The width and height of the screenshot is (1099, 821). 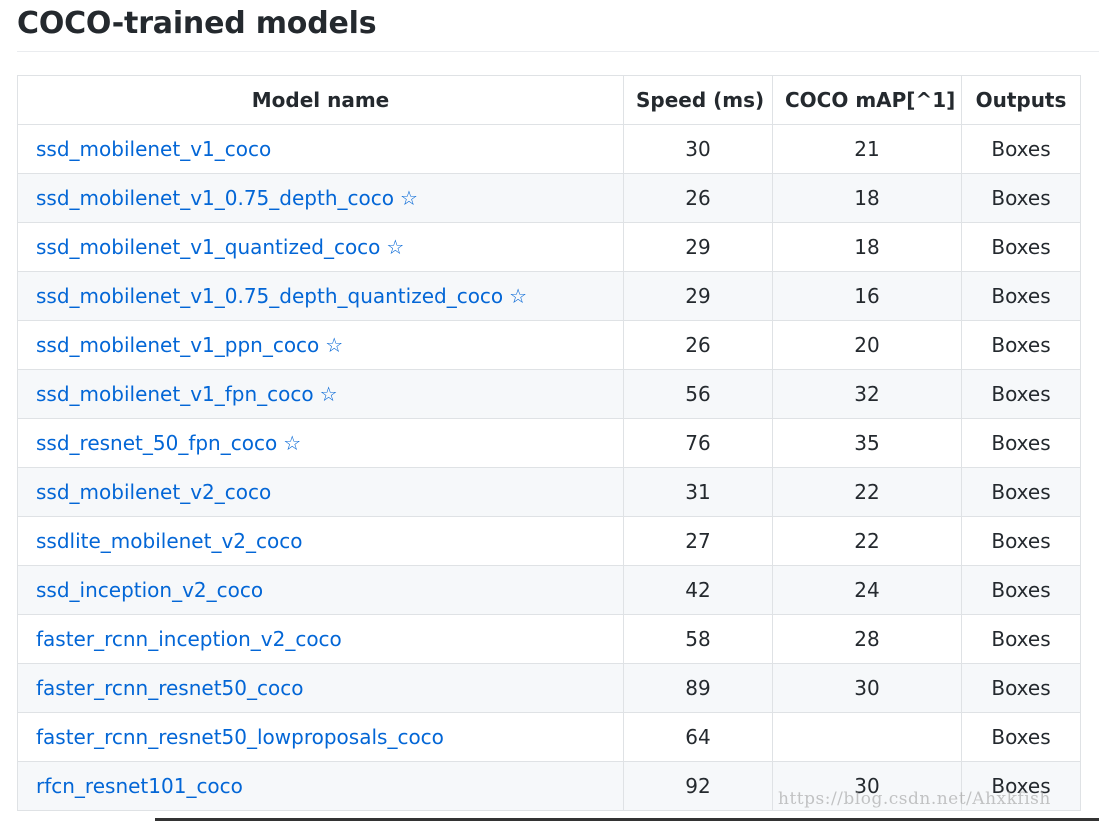 What do you see at coordinates (169, 688) in the screenshot?
I see `model-link: faster_rcnn_resnet50_coco` at bounding box center [169, 688].